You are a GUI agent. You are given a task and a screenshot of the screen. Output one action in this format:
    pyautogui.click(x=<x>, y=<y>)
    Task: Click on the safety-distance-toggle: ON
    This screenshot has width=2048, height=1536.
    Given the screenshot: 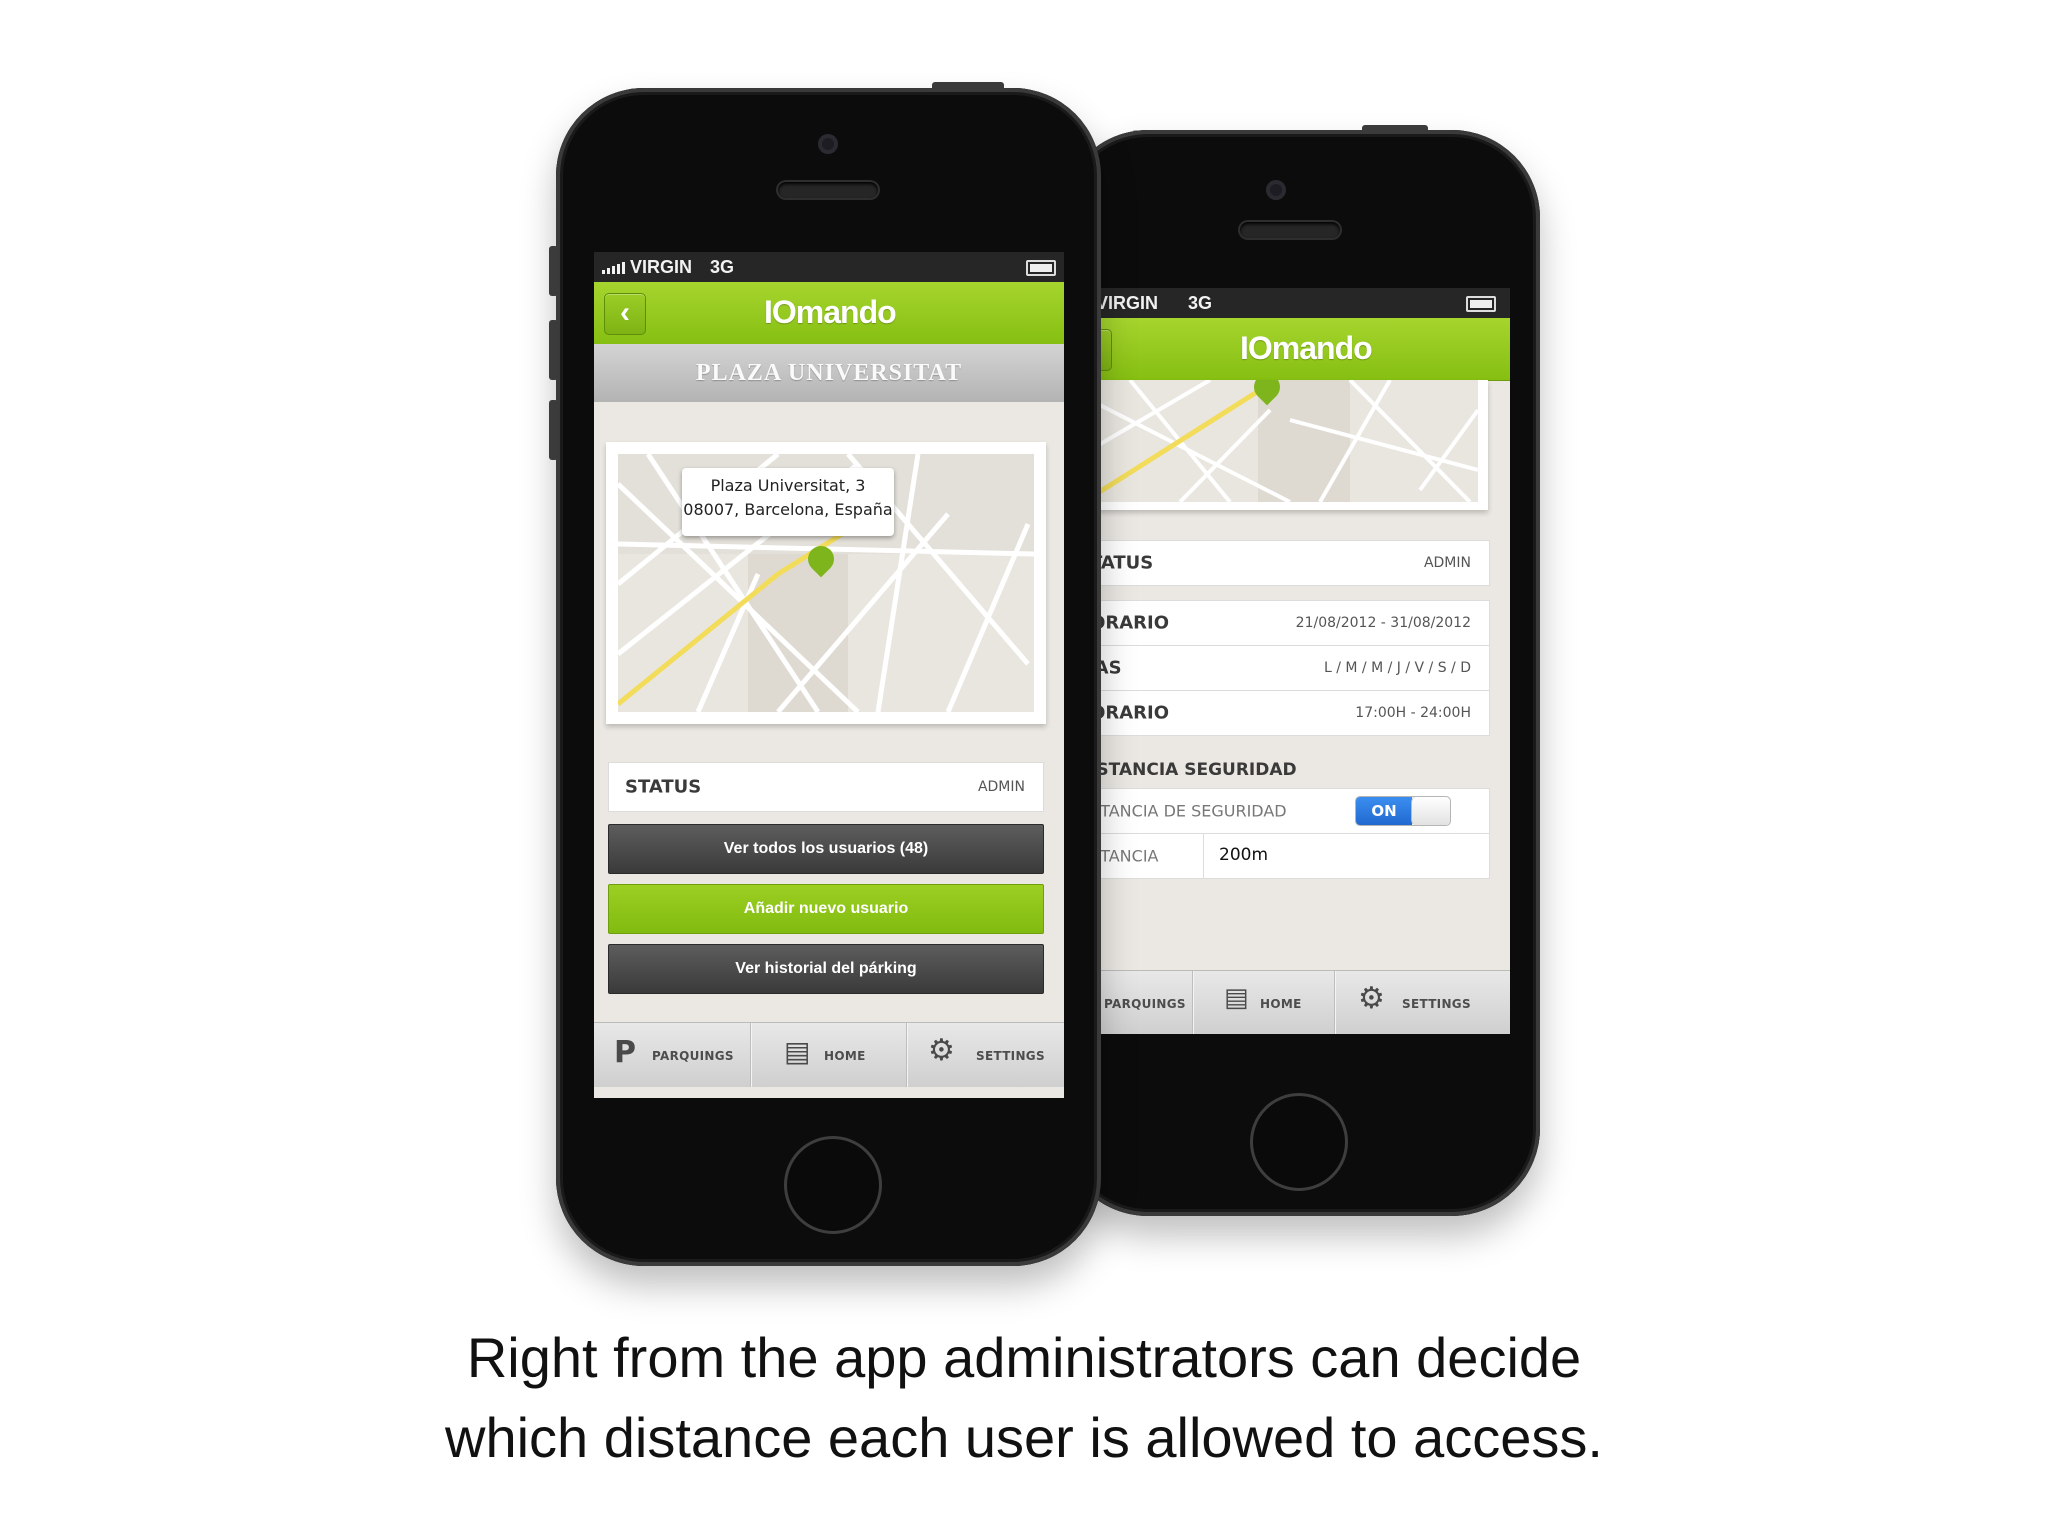 What is the action you would take?
    pyautogui.click(x=1403, y=811)
    